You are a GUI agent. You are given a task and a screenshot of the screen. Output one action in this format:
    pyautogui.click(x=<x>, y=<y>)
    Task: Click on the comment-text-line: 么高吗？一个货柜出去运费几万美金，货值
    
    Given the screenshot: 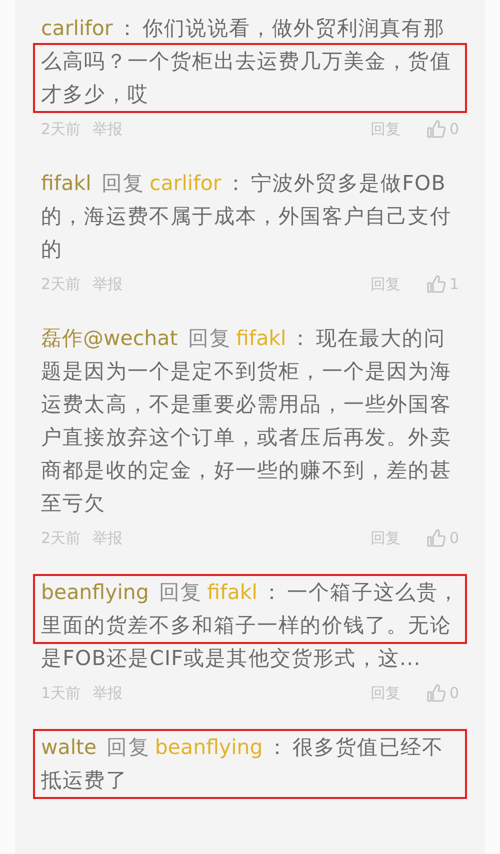 What is the action you would take?
    pyautogui.click(x=246, y=61)
    